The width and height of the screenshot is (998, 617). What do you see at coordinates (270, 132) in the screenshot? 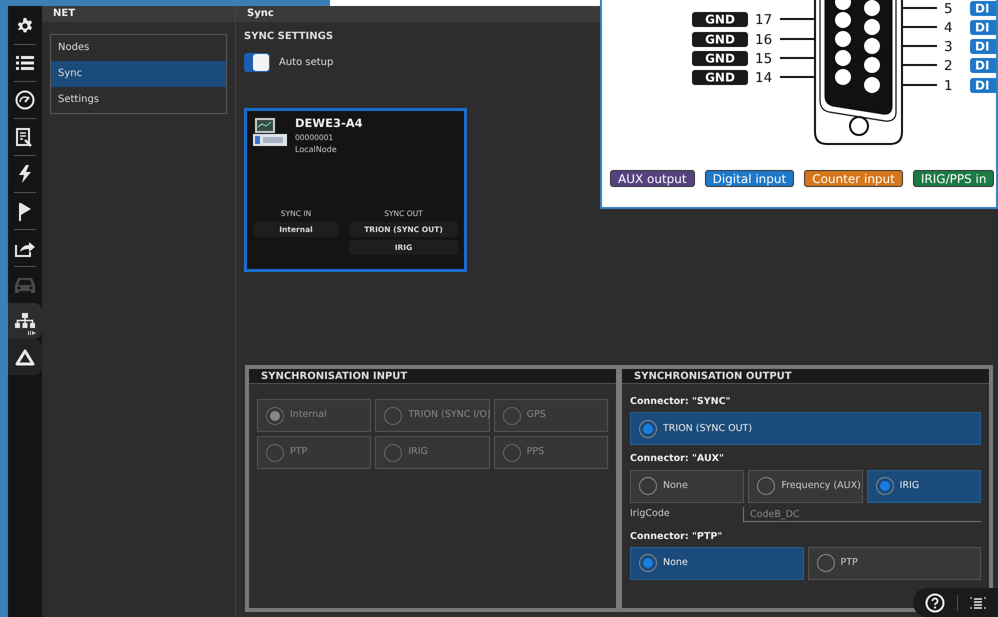
I see `device-icon` at bounding box center [270, 132].